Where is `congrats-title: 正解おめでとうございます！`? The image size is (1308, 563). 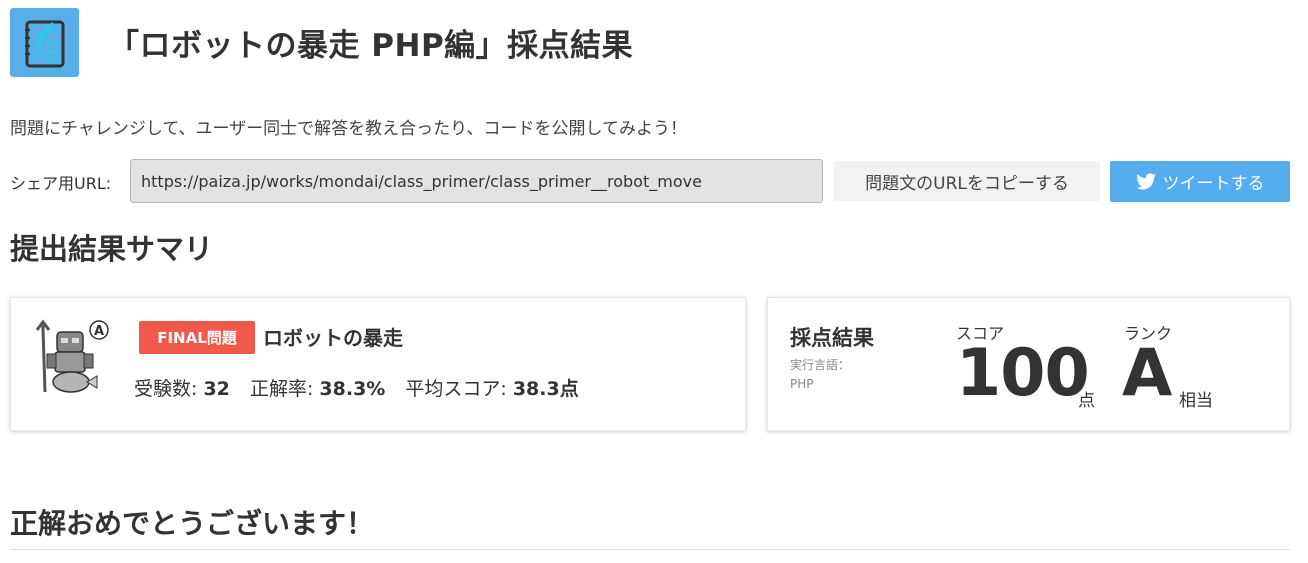 congrats-title: 正解おめでとうございます！ is located at coordinates (192, 523).